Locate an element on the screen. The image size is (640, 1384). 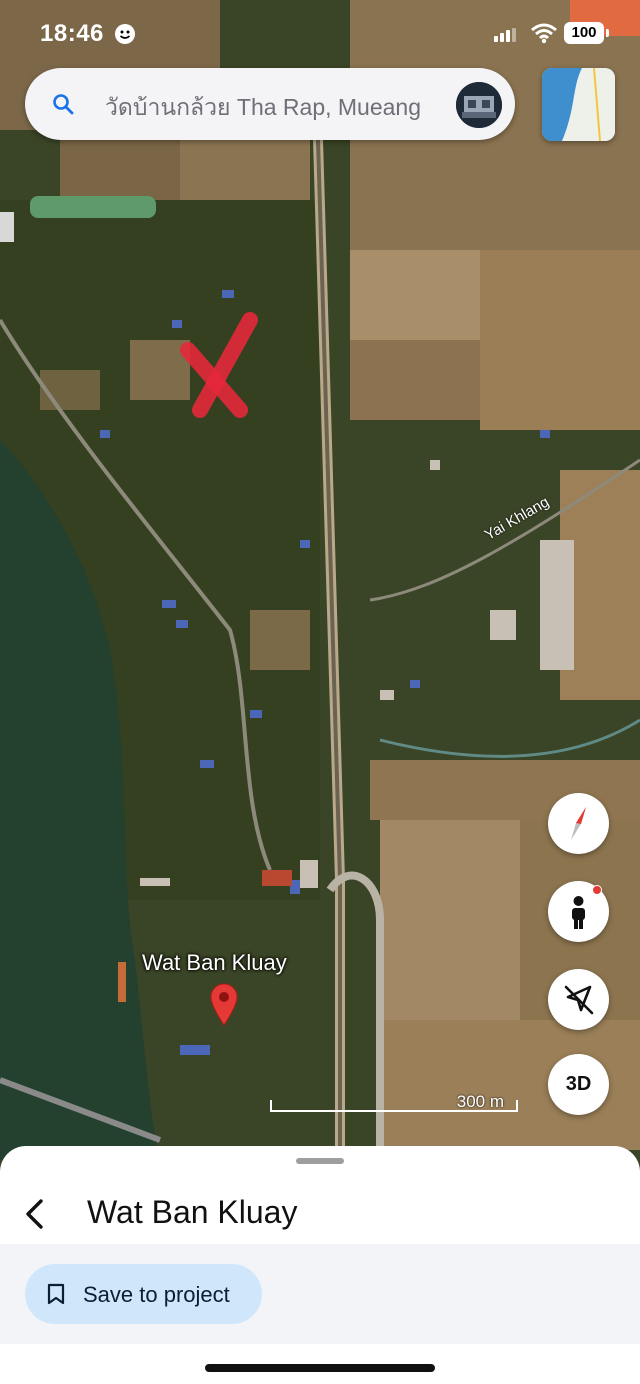
search-query-text: วัดบ้านกล้วย Tha Rap, Mueang is located at coordinates (270, 105).